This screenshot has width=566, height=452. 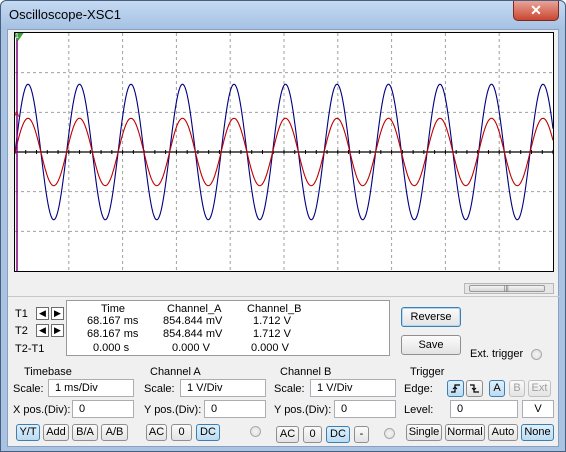 I want to click on channel-a-terminal, so click(x=255, y=431).